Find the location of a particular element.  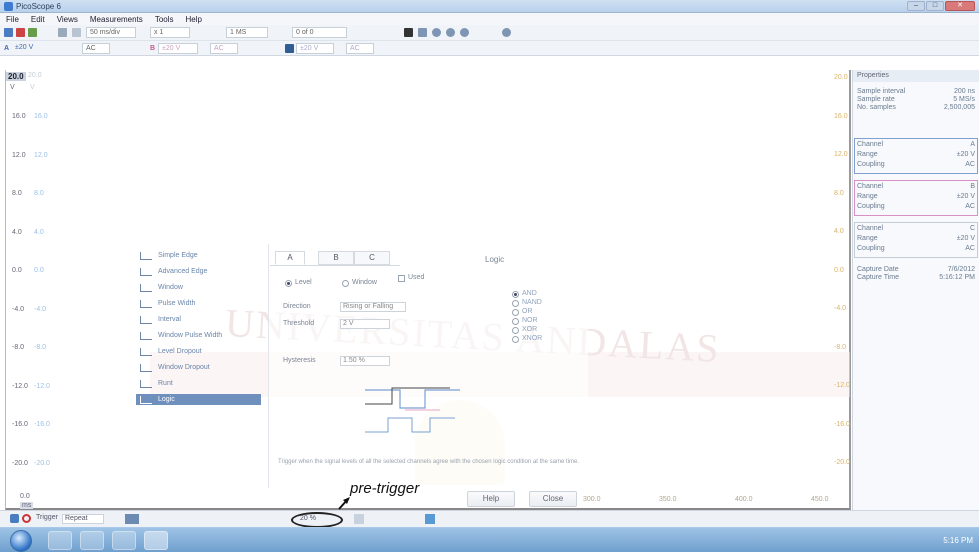

zoom-fit-icon is located at coordinates (464, 32).